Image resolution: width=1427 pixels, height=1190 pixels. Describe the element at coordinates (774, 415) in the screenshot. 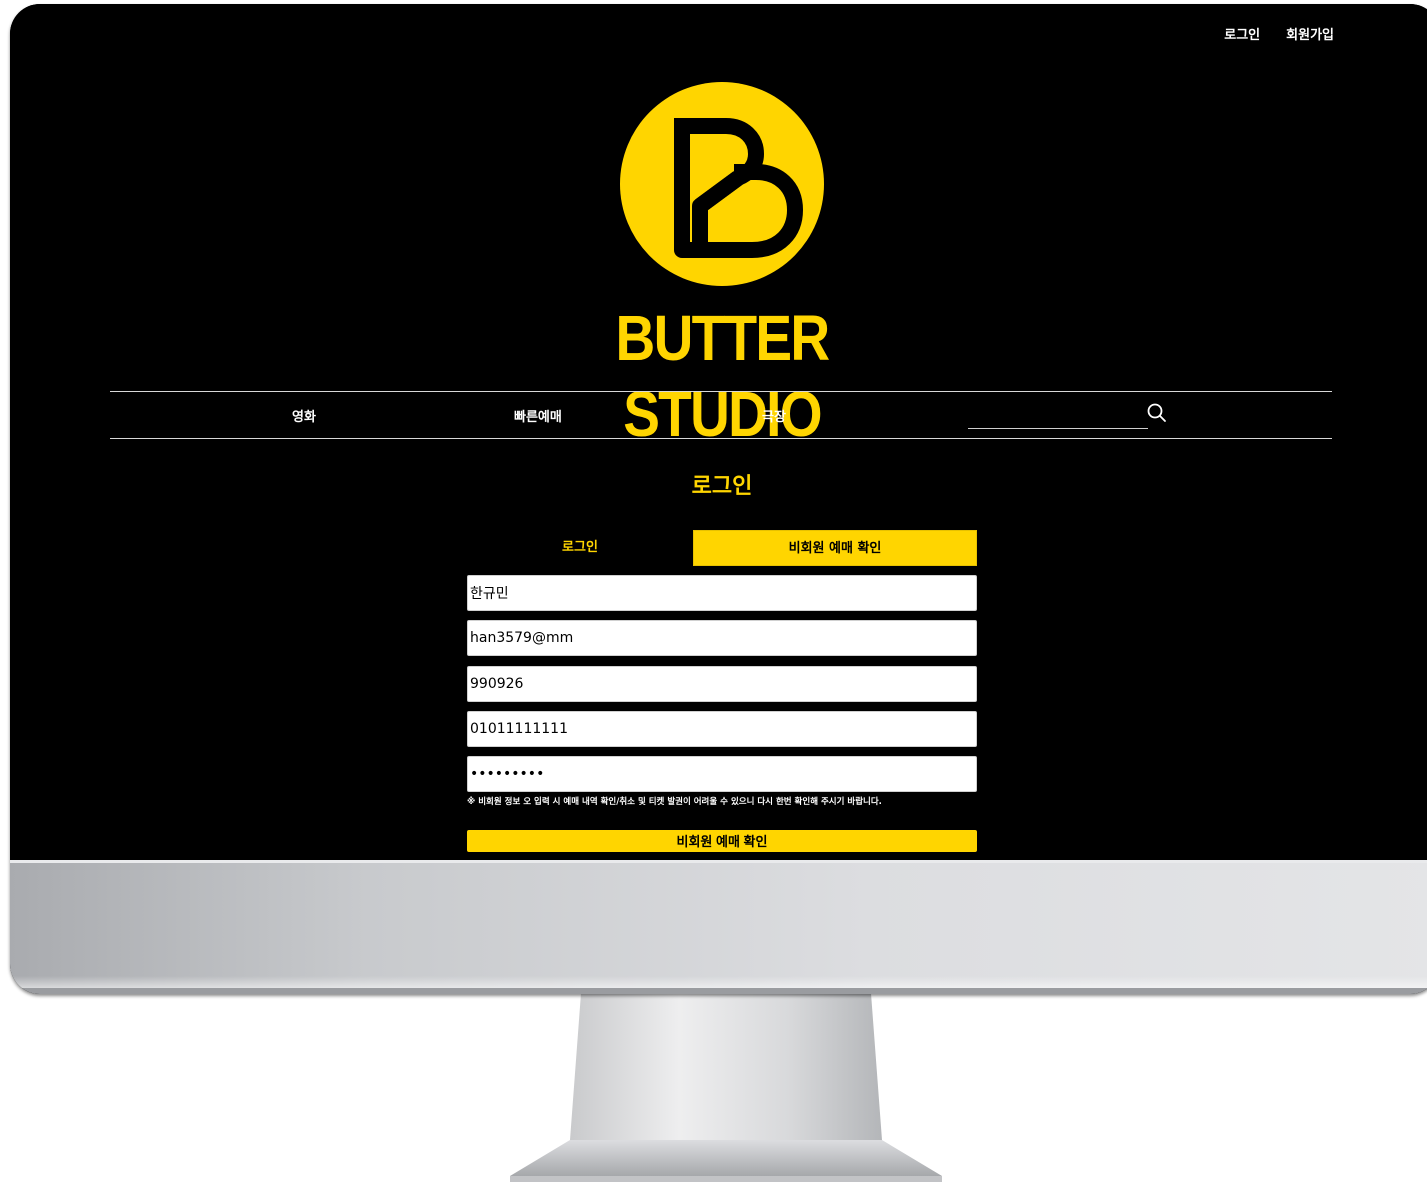

I see `nav-item-theater: 극장` at that location.